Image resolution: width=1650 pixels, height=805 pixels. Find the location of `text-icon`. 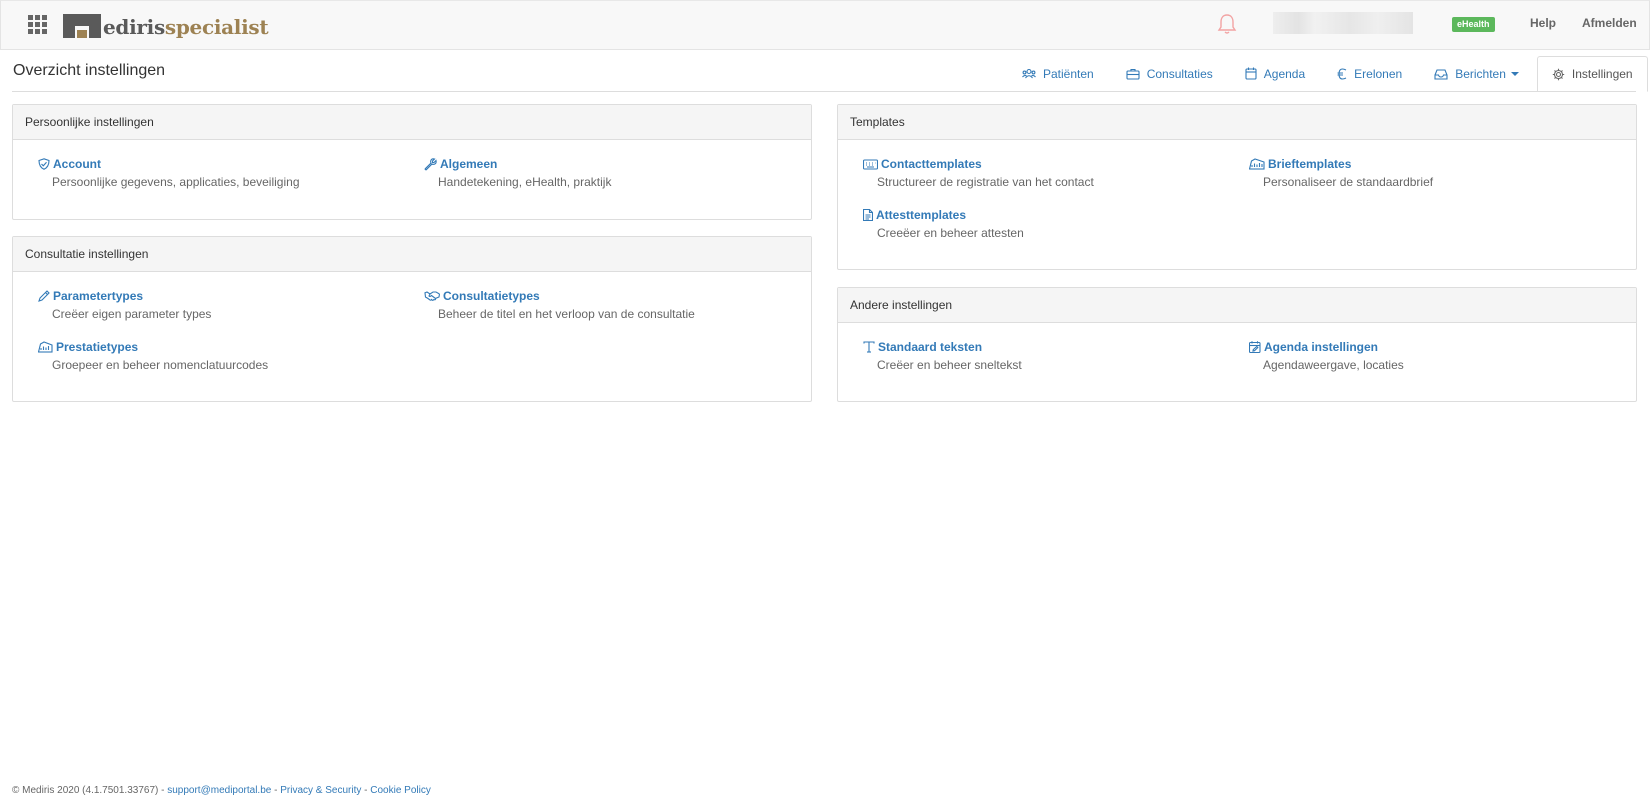

text-icon is located at coordinates (869, 347).